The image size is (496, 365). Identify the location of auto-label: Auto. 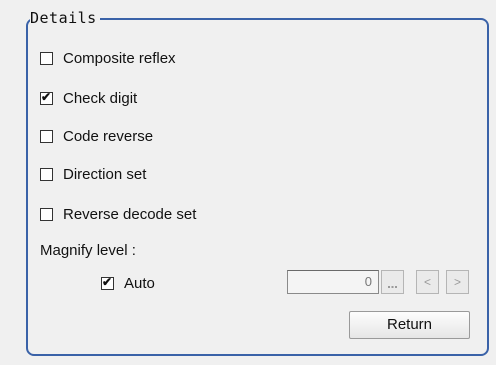
(139, 283).